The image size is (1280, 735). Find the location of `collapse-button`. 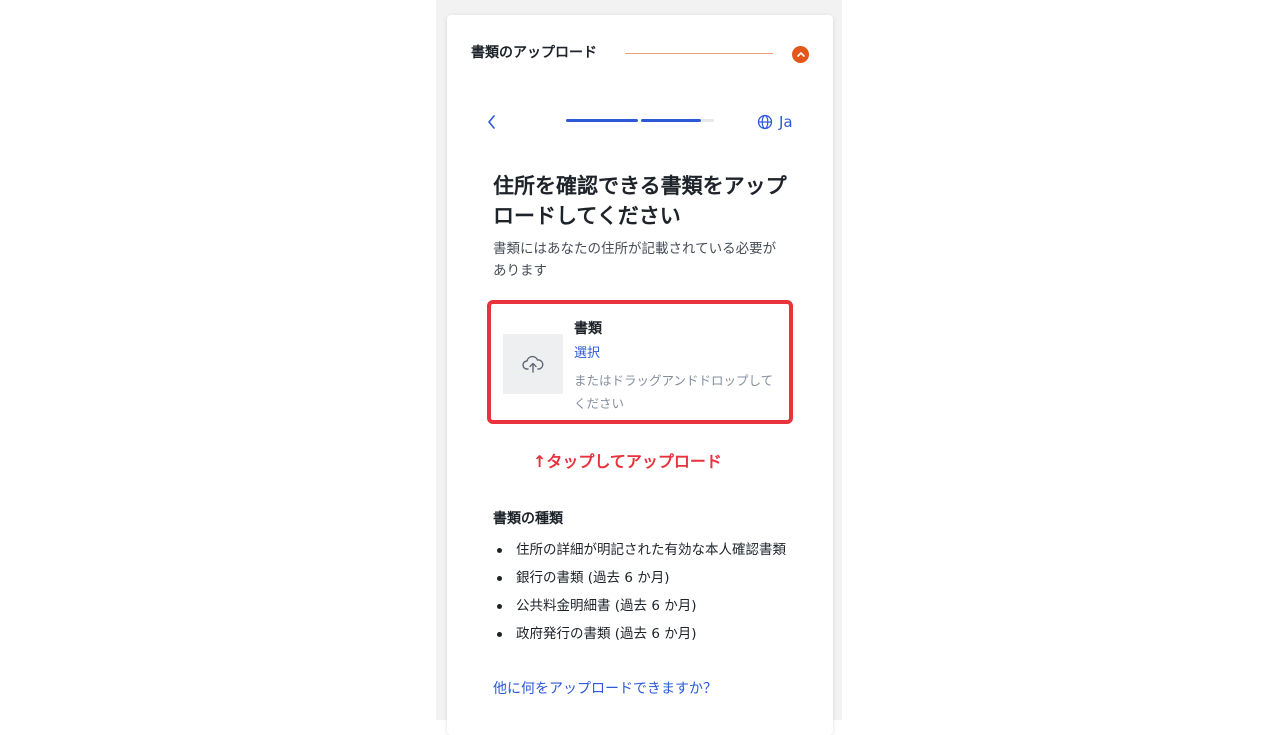

collapse-button is located at coordinates (800, 54).